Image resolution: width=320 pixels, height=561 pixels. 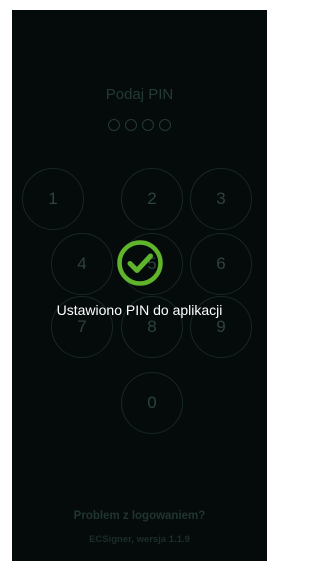 I want to click on login-problem-link: Problem z logowaniem?, so click(x=139, y=516).